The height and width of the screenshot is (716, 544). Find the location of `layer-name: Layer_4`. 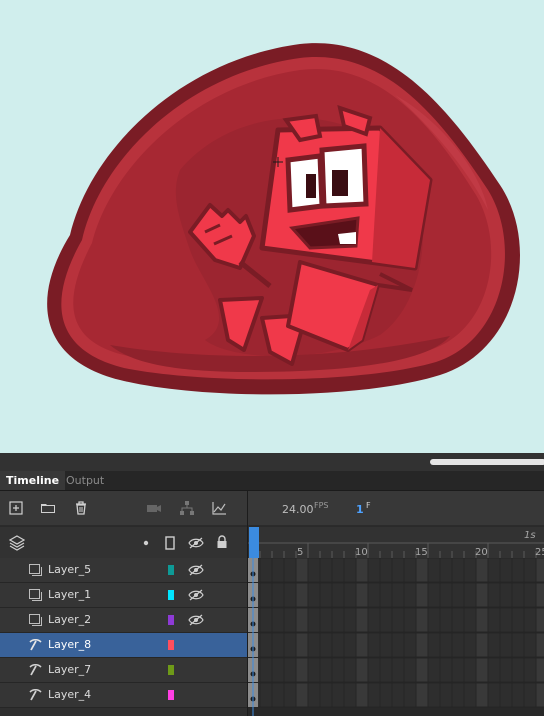

layer-name: Layer_4 is located at coordinates (69, 694).